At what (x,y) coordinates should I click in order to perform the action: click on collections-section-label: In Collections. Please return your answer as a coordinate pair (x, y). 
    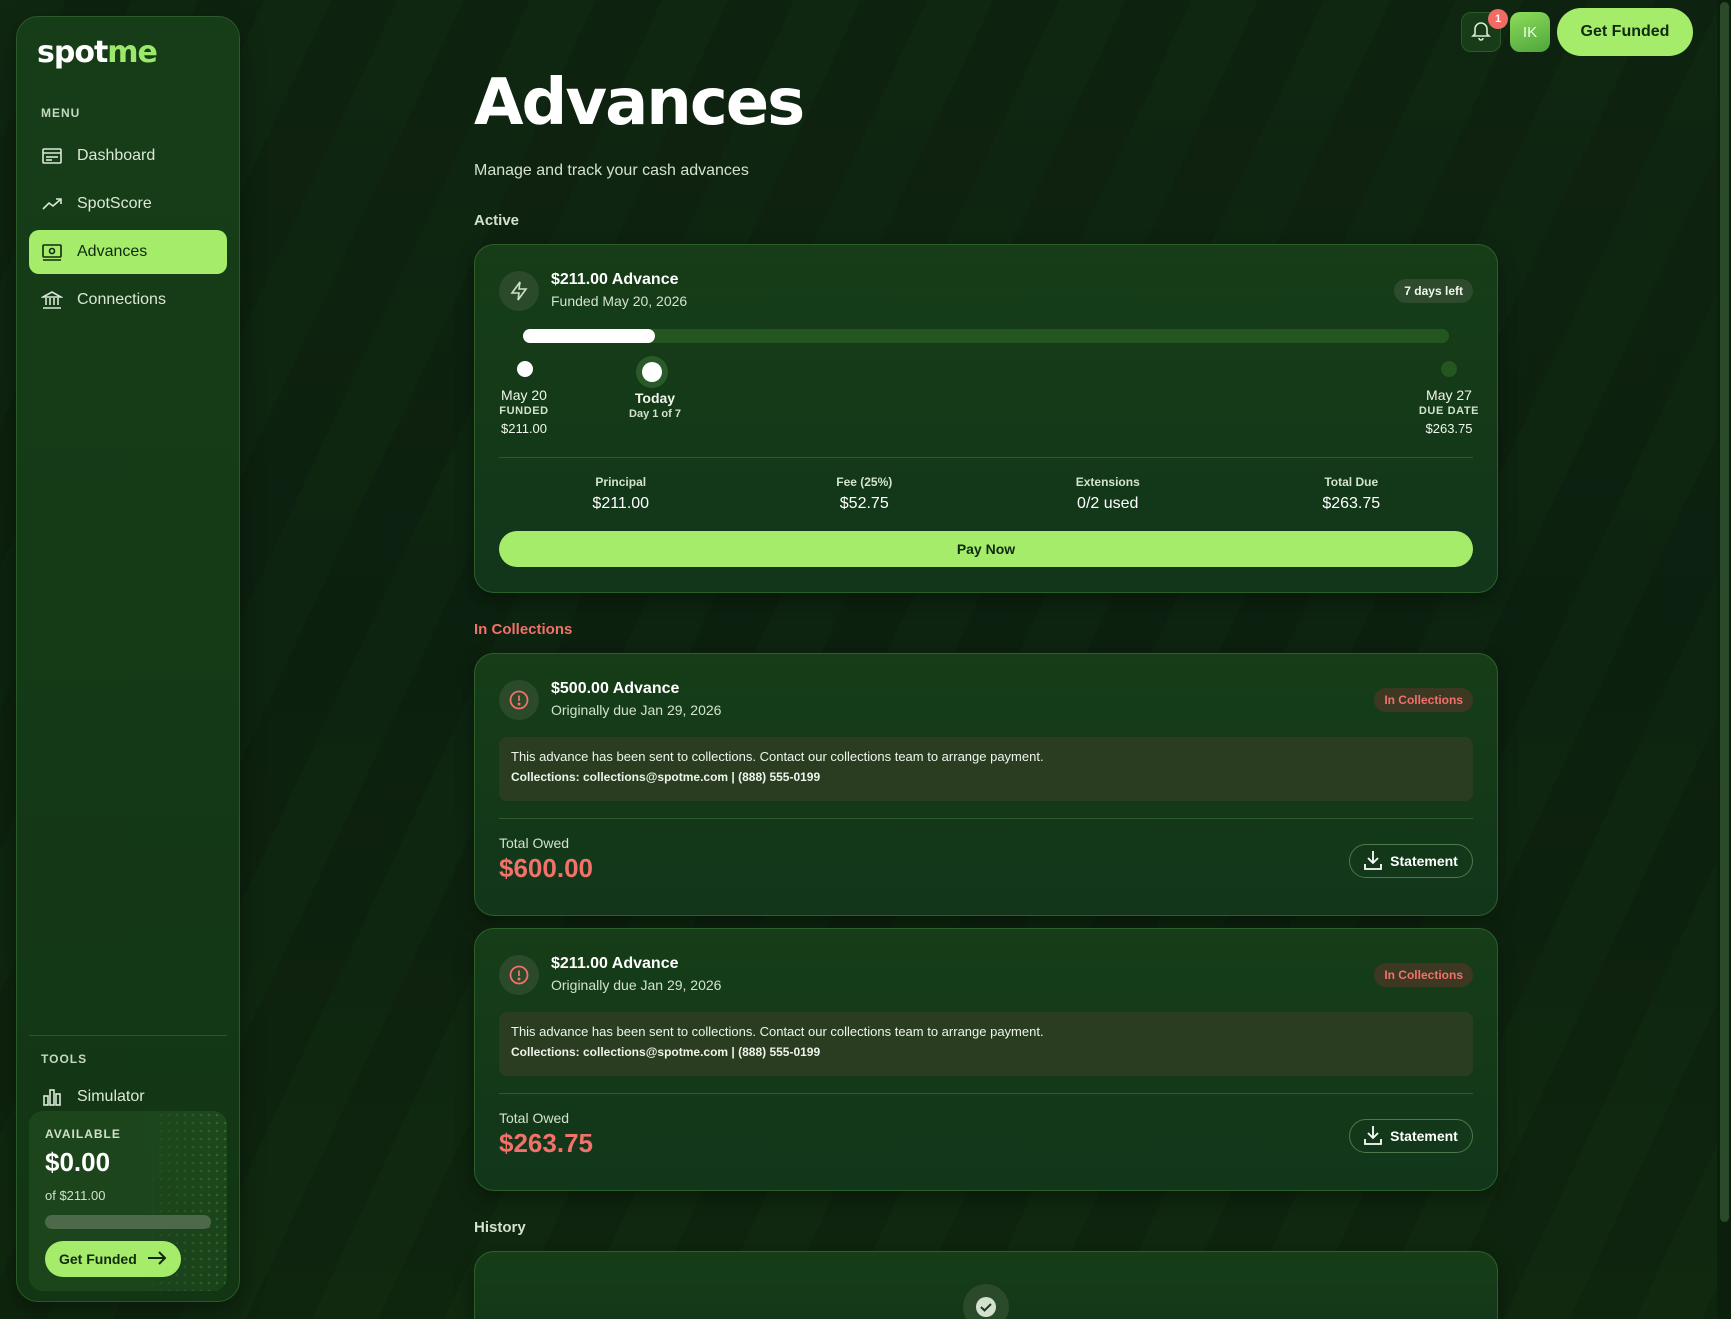
    Looking at the image, I should click on (523, 629).